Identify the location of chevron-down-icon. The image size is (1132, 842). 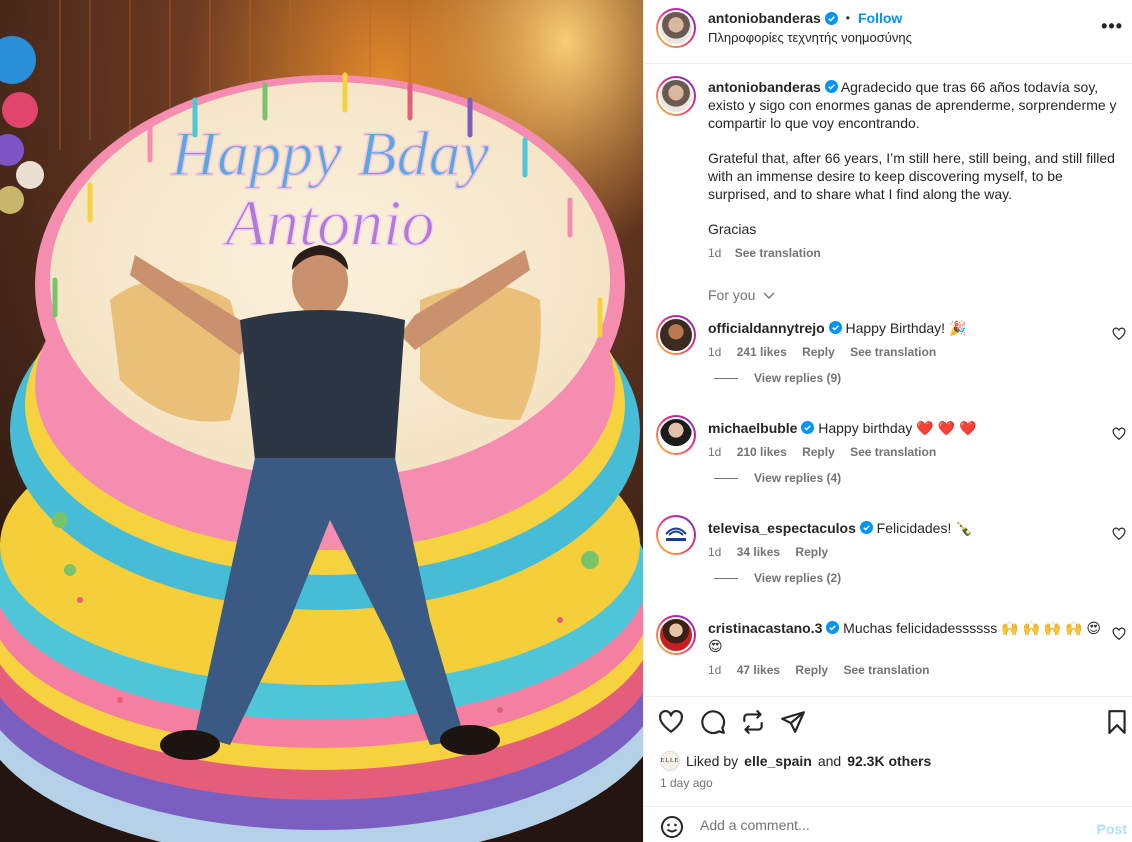
(769, 295).